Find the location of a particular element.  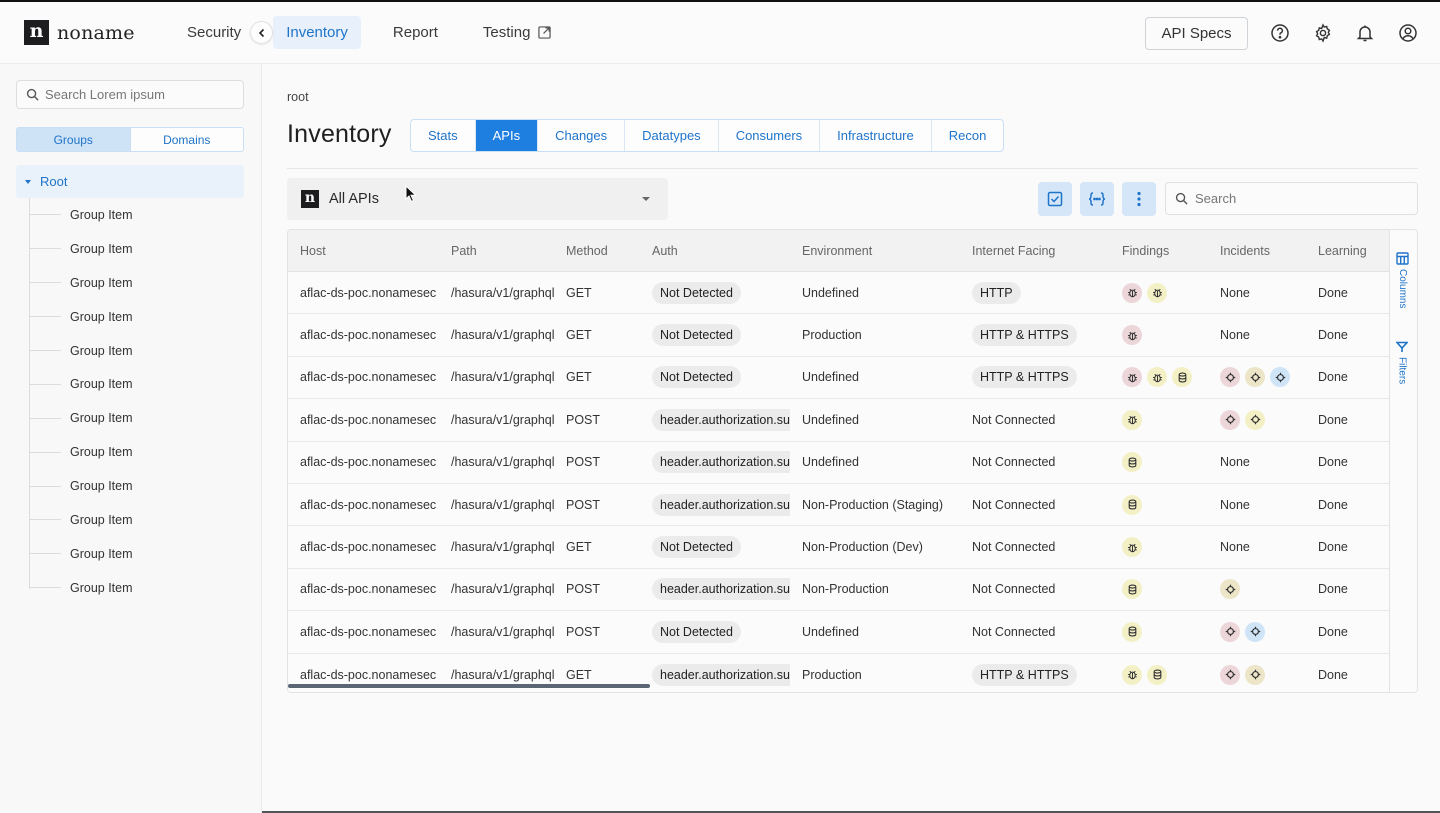

user-icon is located at coordinates (1408, 33).